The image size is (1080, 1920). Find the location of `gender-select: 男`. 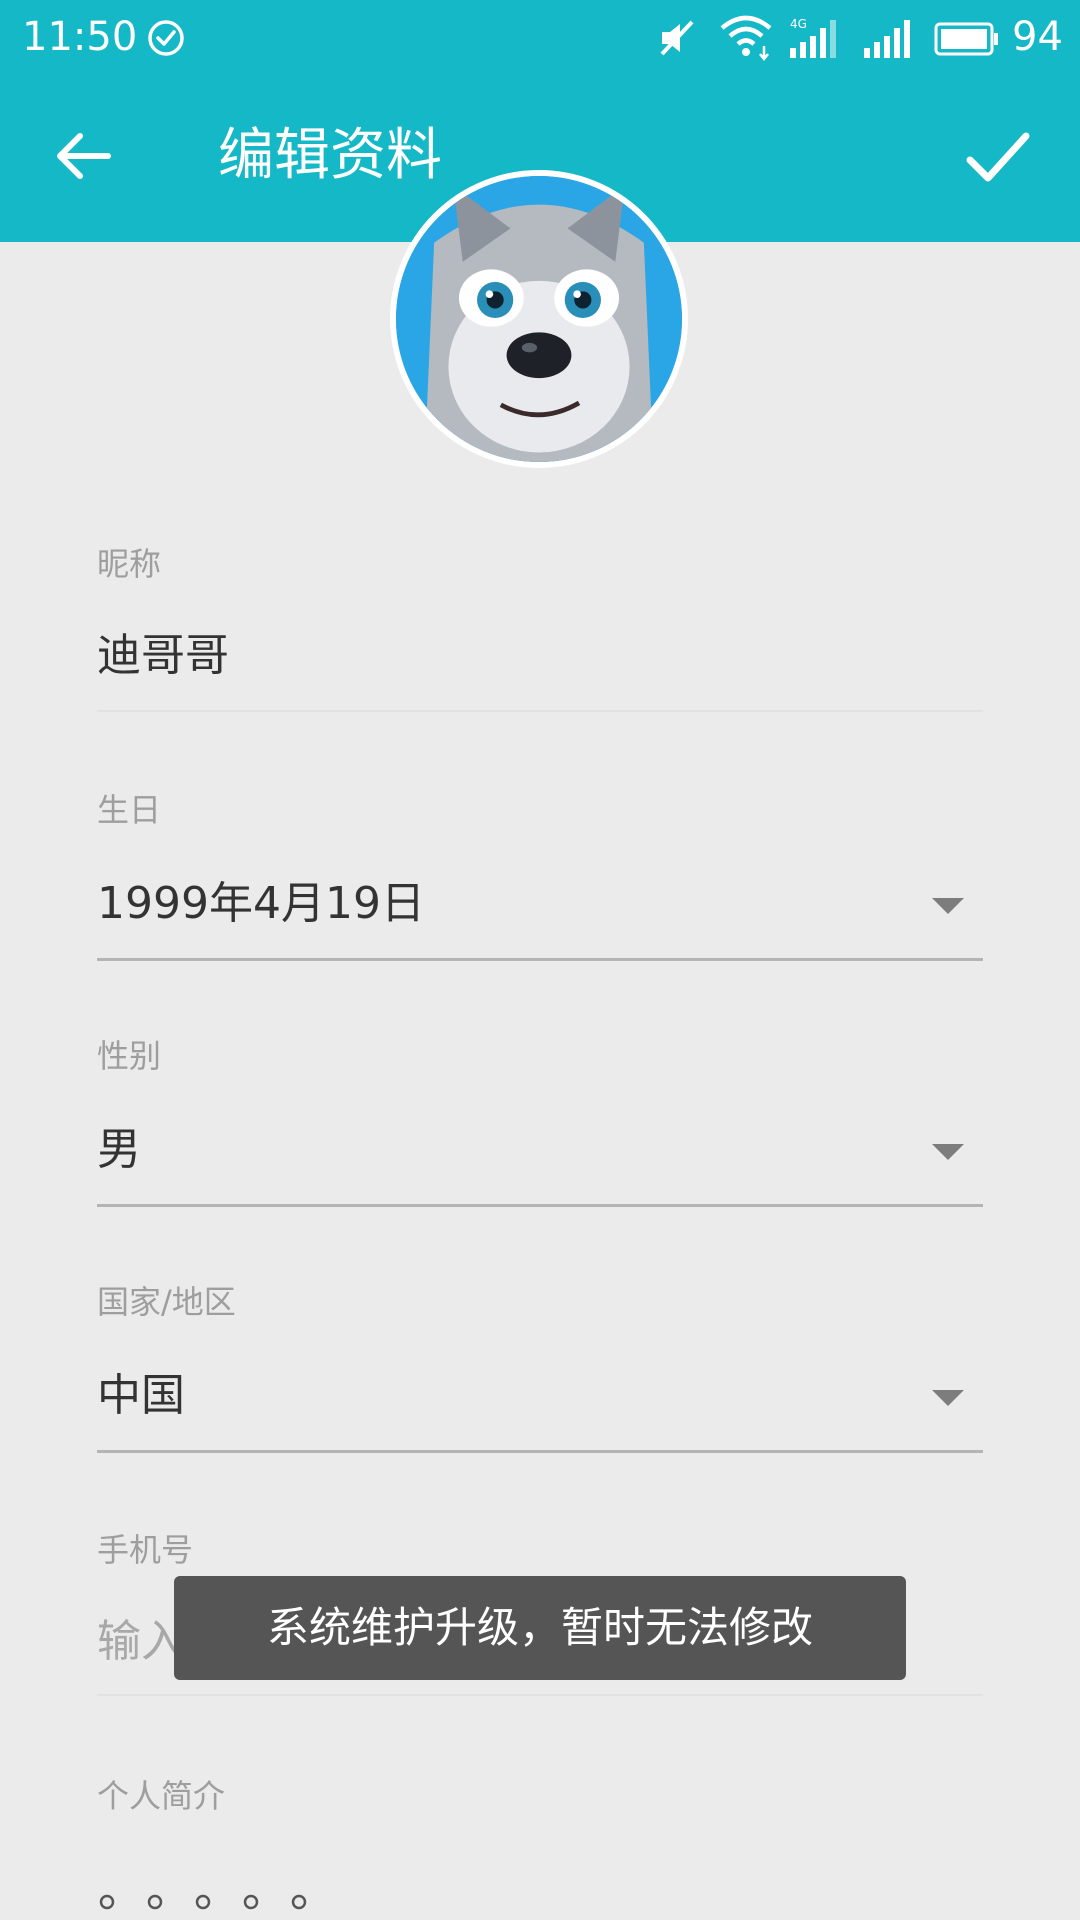

gender-select: 男 is located at coordinates (119, 1150).